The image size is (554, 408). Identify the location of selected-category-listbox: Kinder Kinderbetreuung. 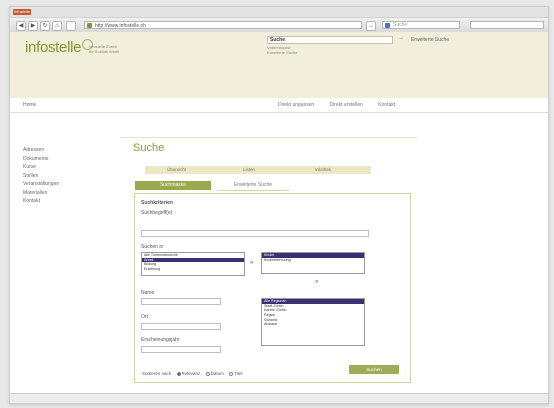
(313, 263).